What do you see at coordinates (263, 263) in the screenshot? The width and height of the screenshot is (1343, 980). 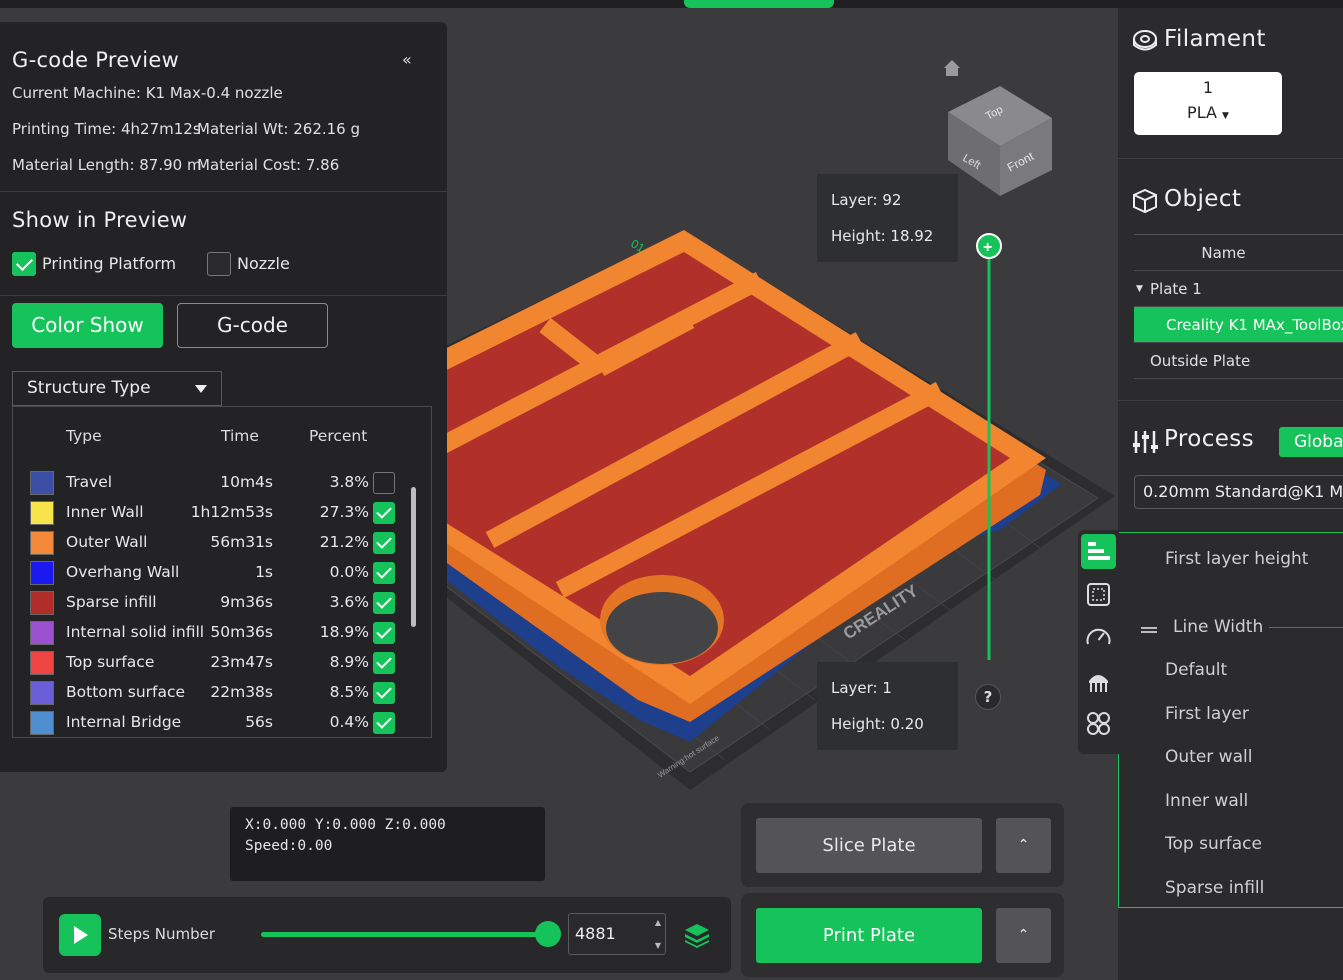 I see `nozzle-label: Nozzle` at bounding box center [263, 263].